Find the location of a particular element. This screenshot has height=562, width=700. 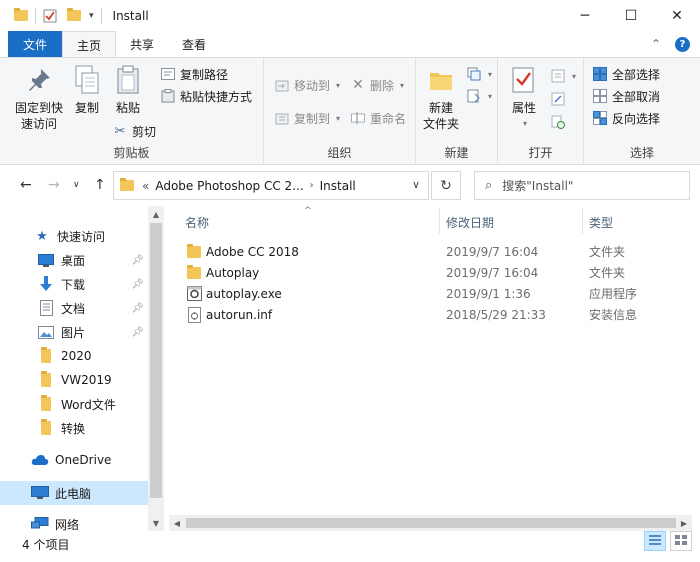

nav-folder-convert: 转换 is located at coordinates (74, 428).